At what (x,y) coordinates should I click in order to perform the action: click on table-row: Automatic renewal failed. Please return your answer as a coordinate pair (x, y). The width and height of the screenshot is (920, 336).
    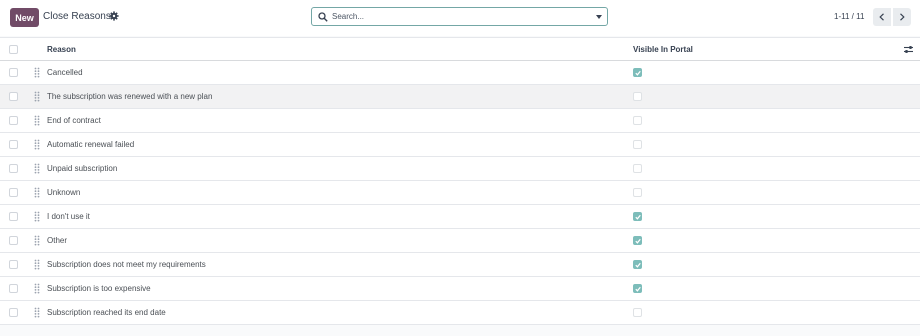
    Looking at the image, I should click on (460, 145).